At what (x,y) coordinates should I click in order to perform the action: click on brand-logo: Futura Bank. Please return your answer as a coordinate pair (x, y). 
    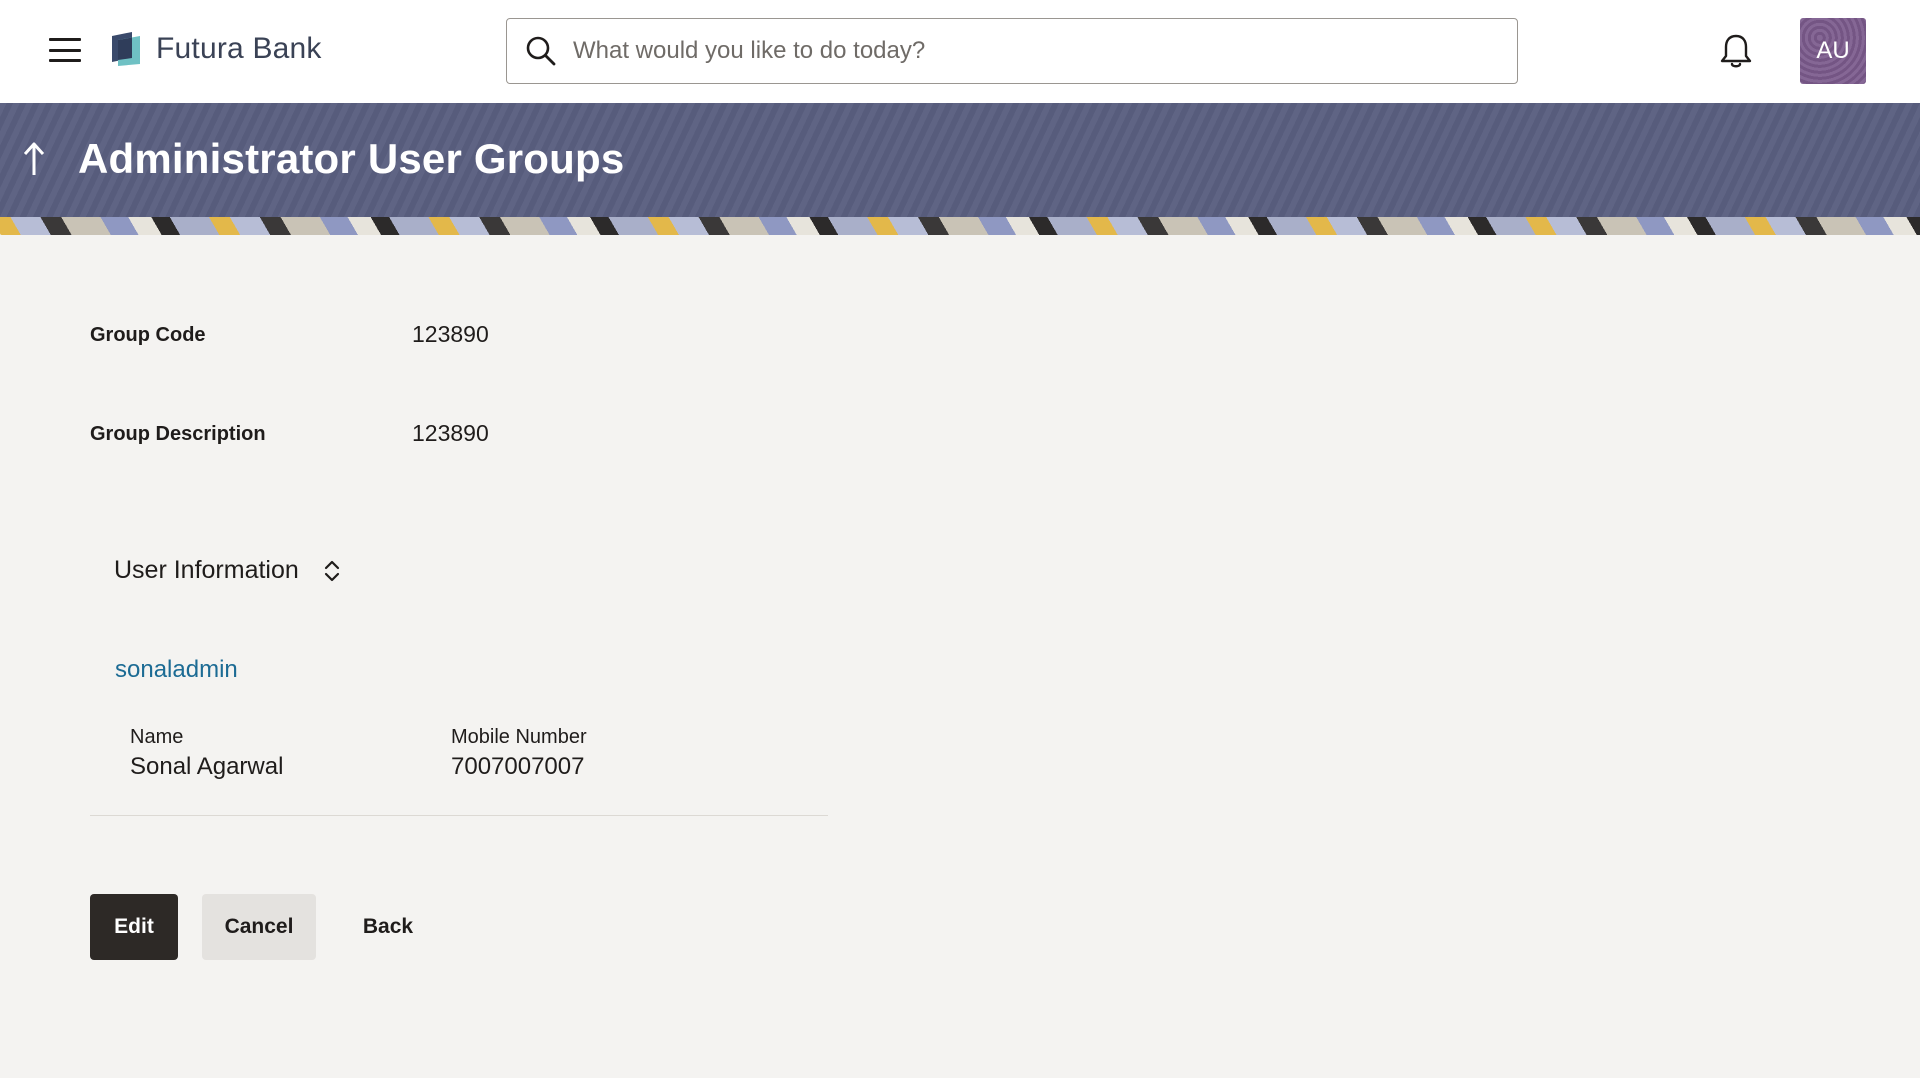
    Looking at the image, I should click on (215, 49).